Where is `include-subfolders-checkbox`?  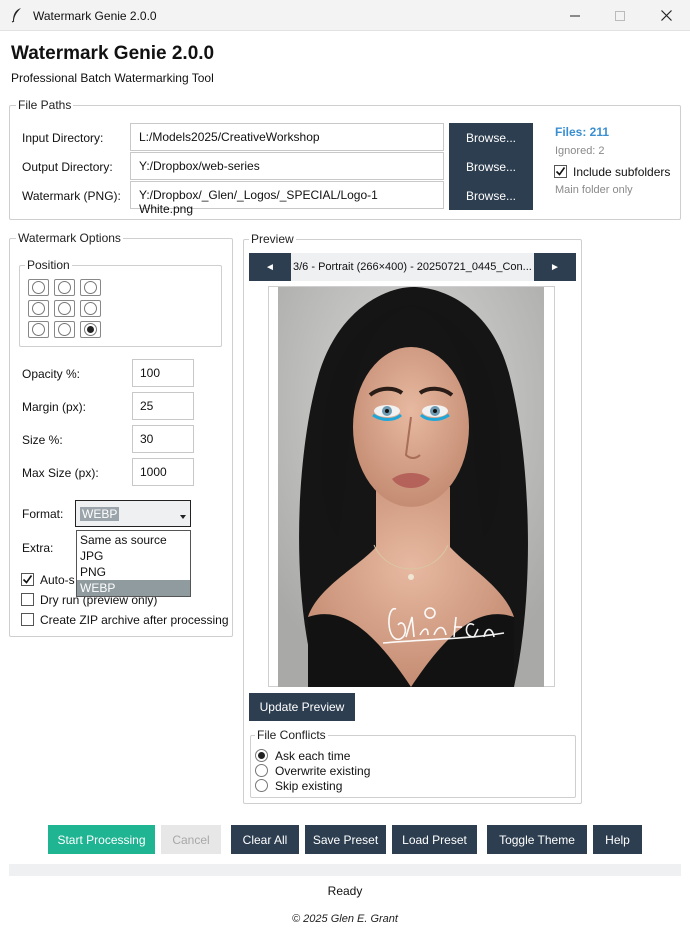 include-subfolders-checkbox is located at coordinates (560, 171).